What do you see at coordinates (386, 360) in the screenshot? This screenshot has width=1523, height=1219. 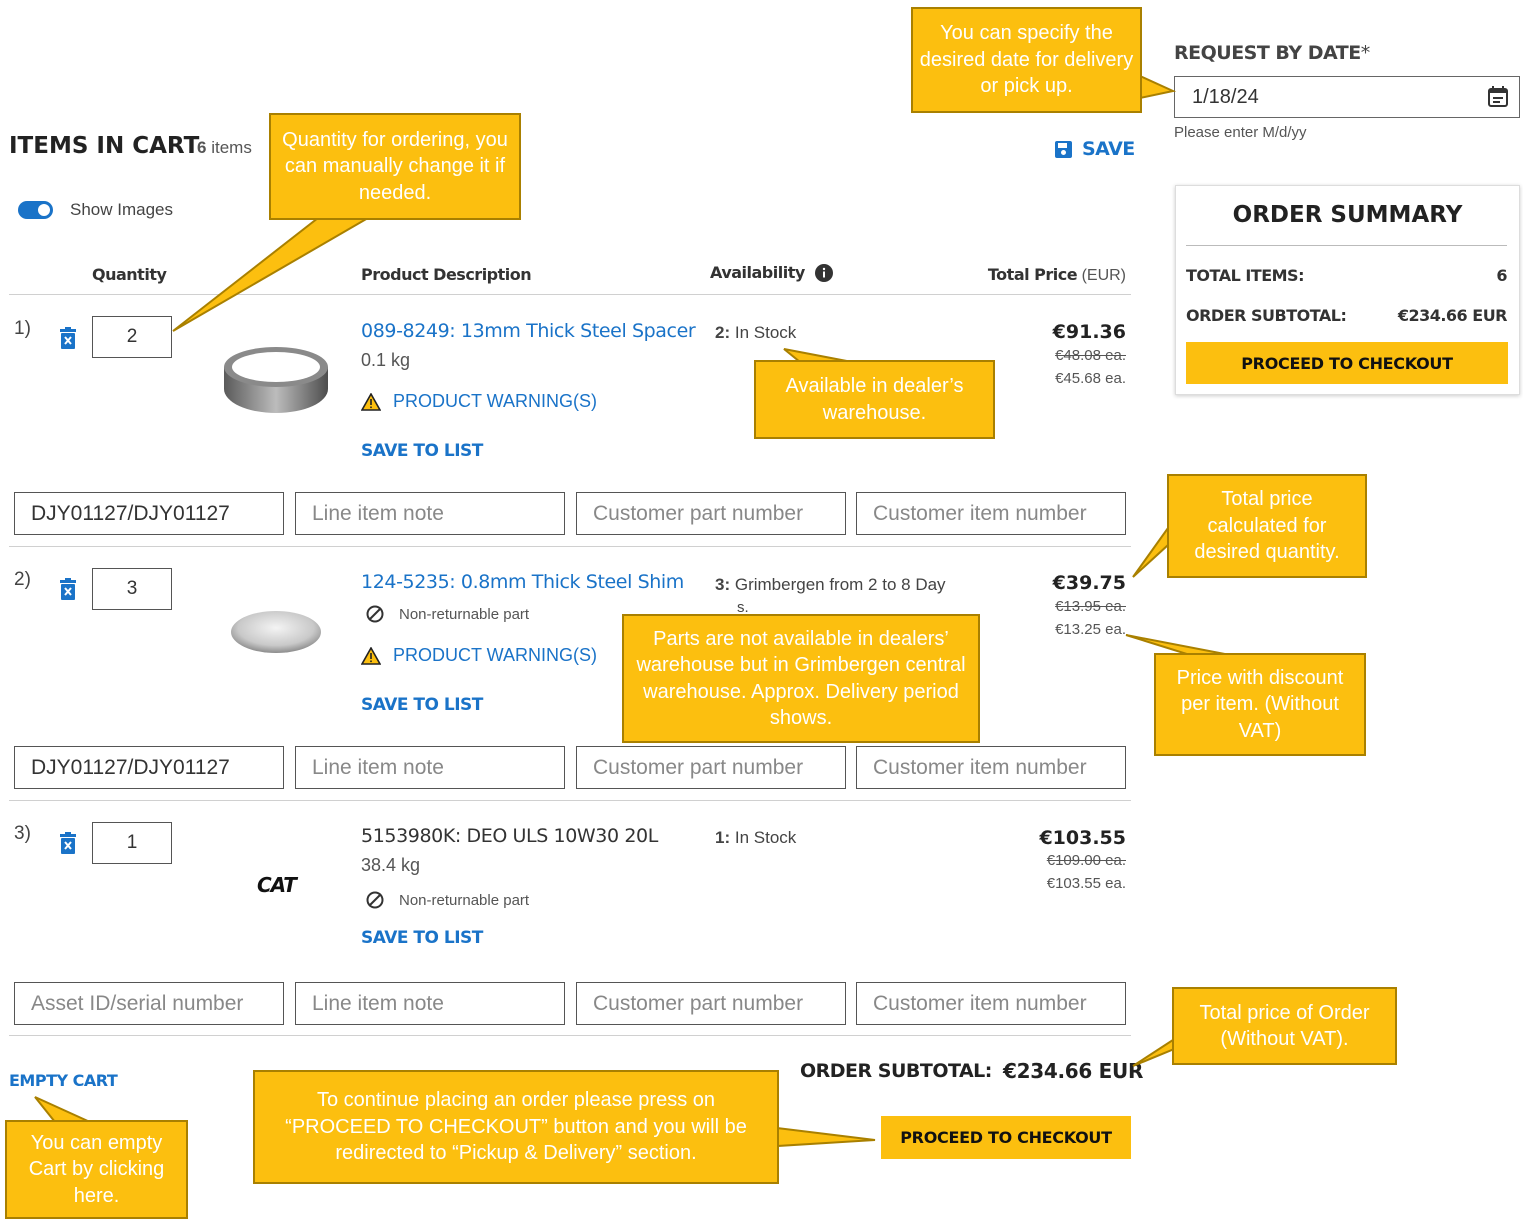 I see `item-weight: 0.1 kg` at bounding box center [386, 360].